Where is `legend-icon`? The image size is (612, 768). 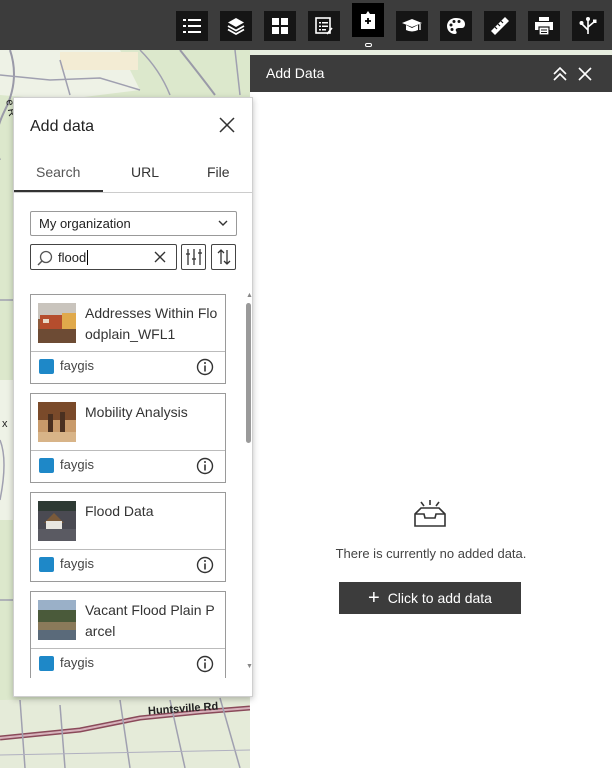 legend-icon is located at coordinates (324, 26).